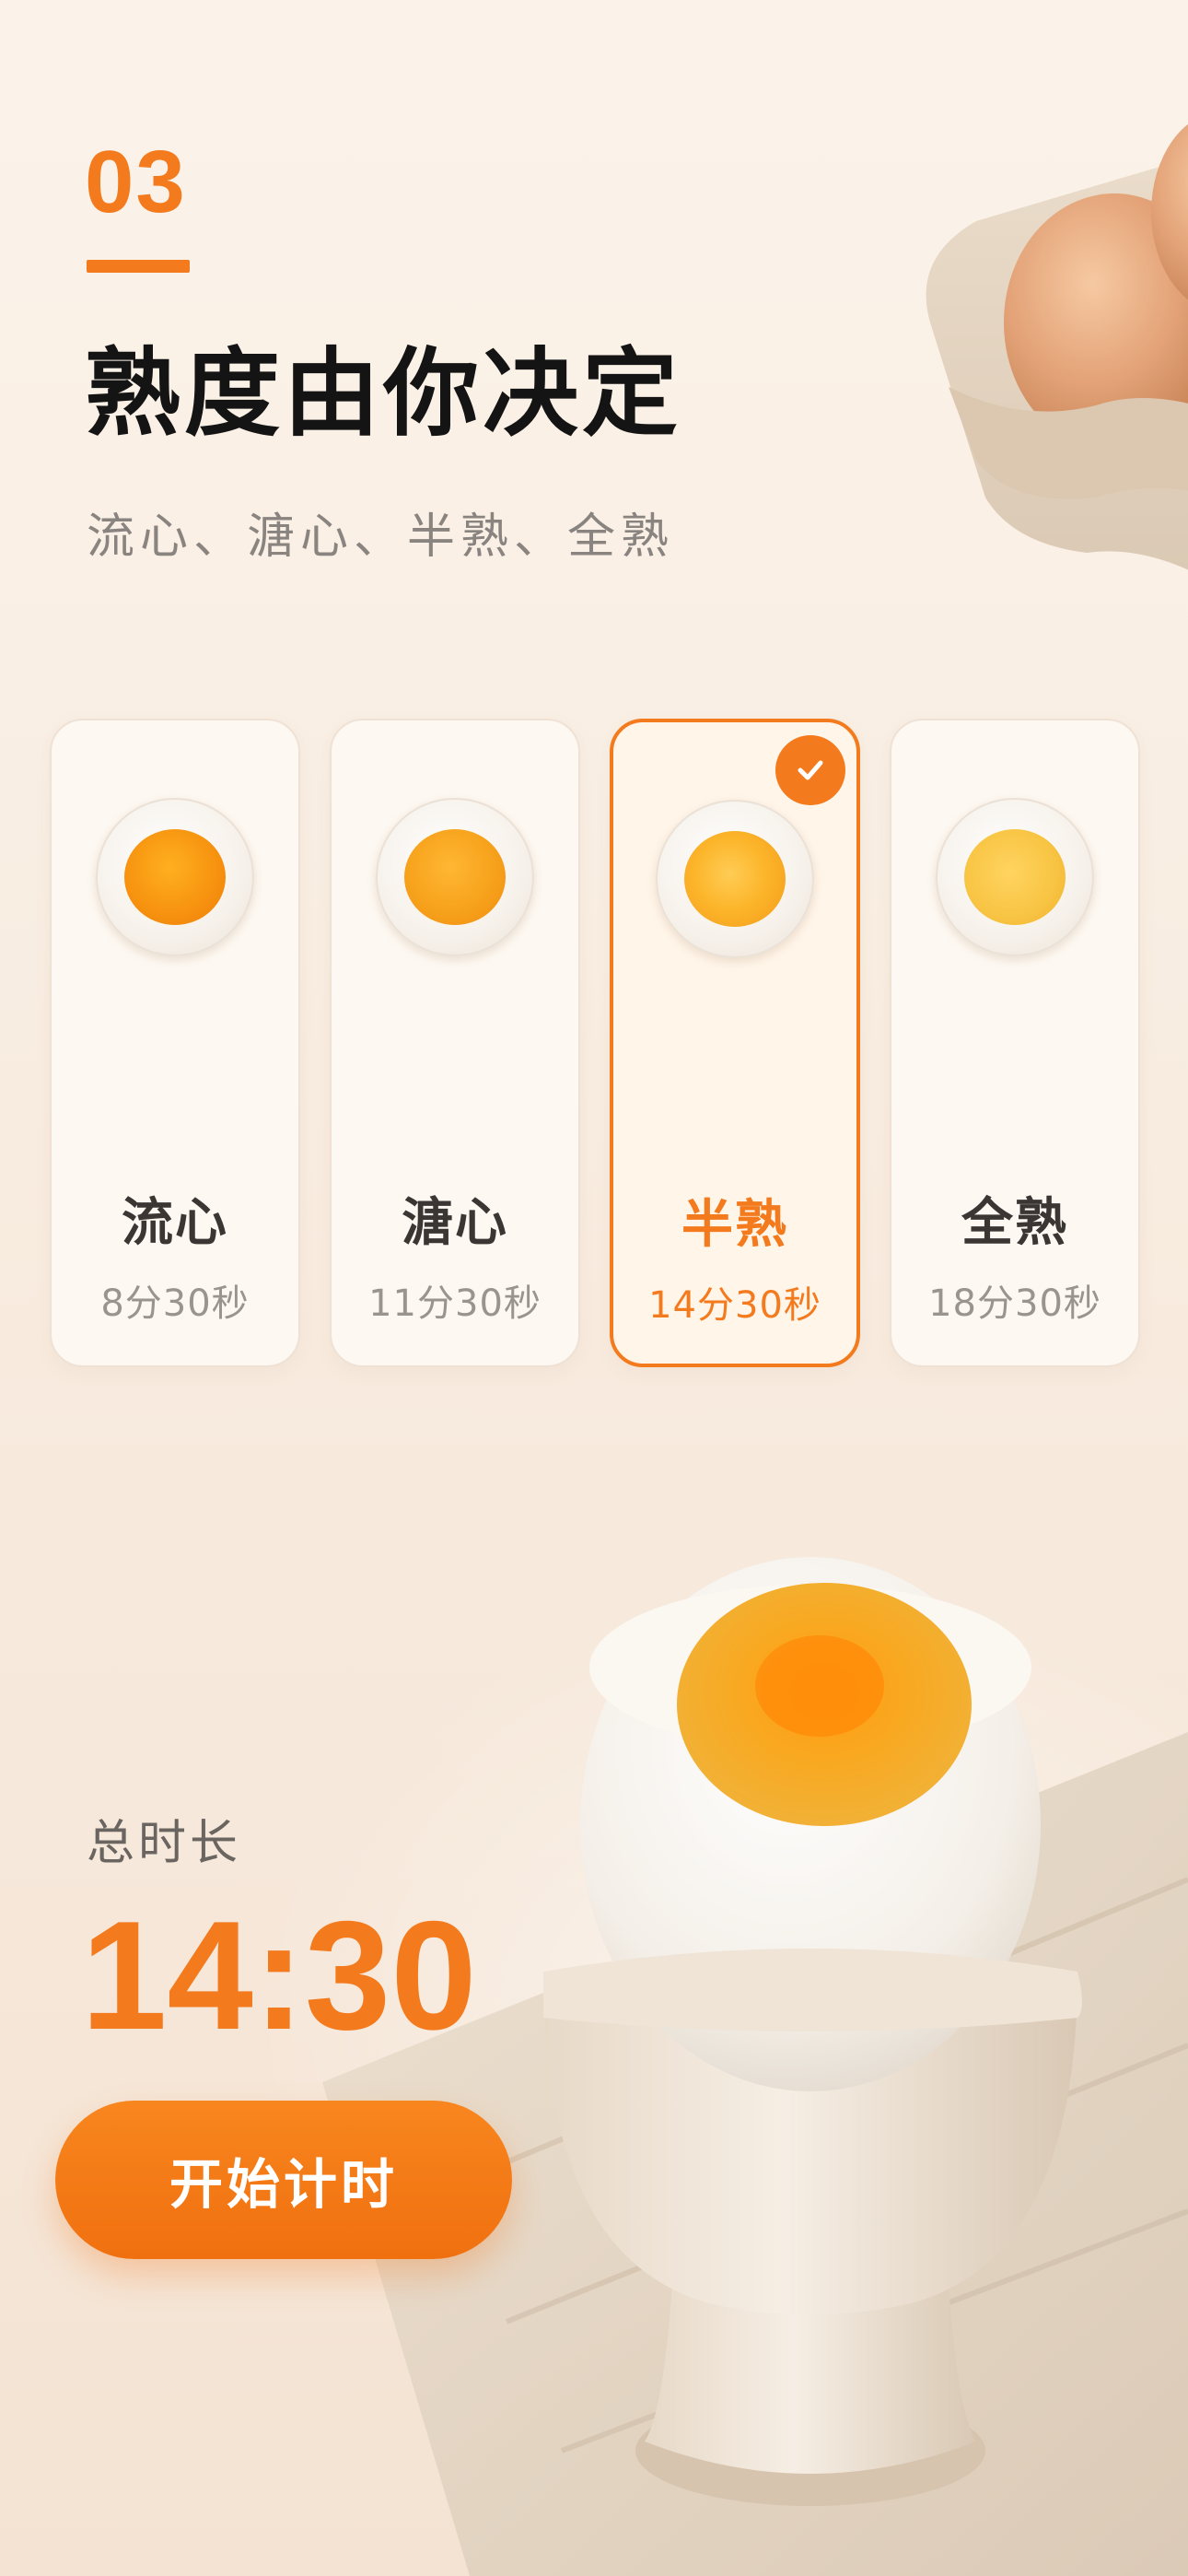 The width and height of the screenshot is (1188, 2576). I want to click on hard-yolk-icon, so click(1015, 877).